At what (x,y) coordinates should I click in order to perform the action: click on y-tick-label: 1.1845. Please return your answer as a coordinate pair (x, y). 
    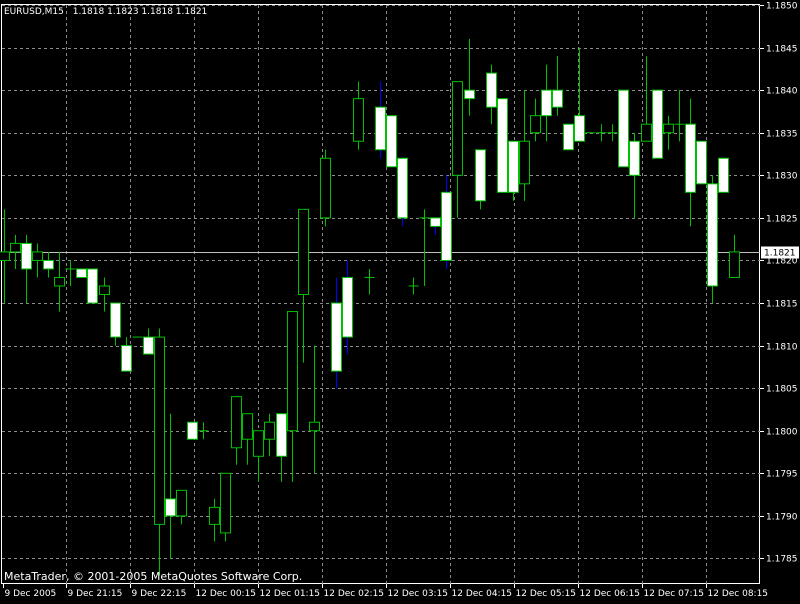
    Looking at the image, I should click on (782, 50).